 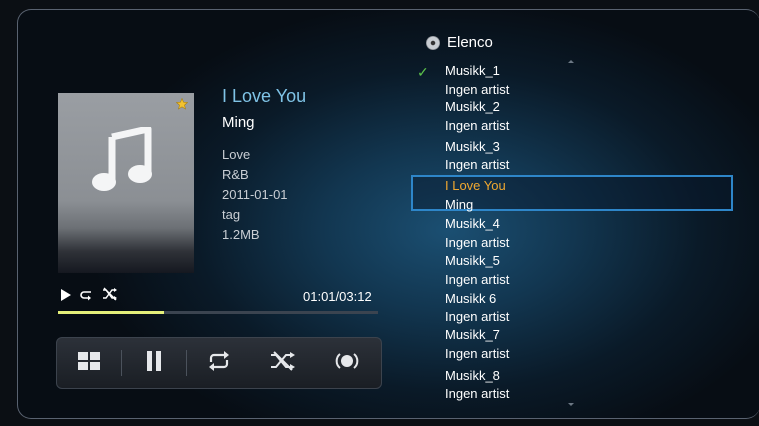 I want to click on playlist-item-title: Musikk_3, so click(x=472, y=146).